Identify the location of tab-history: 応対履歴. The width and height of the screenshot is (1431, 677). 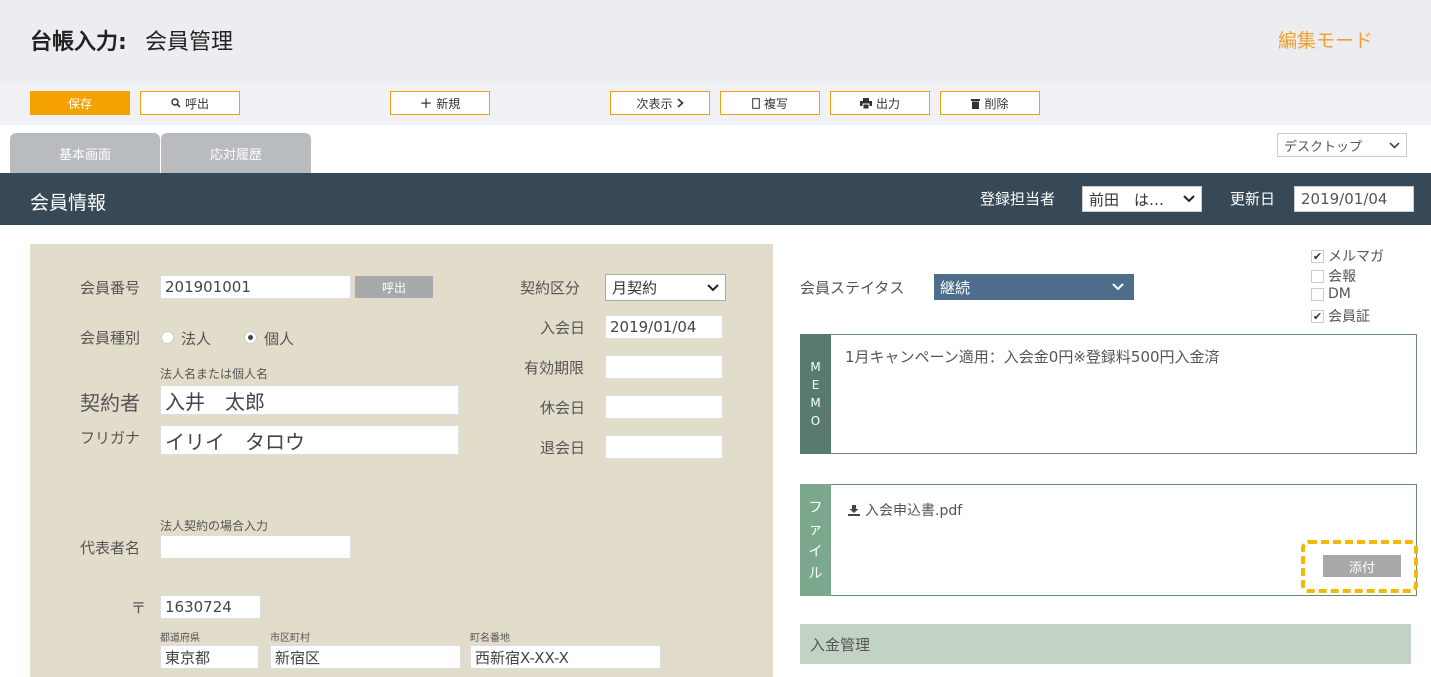
(236, 153).